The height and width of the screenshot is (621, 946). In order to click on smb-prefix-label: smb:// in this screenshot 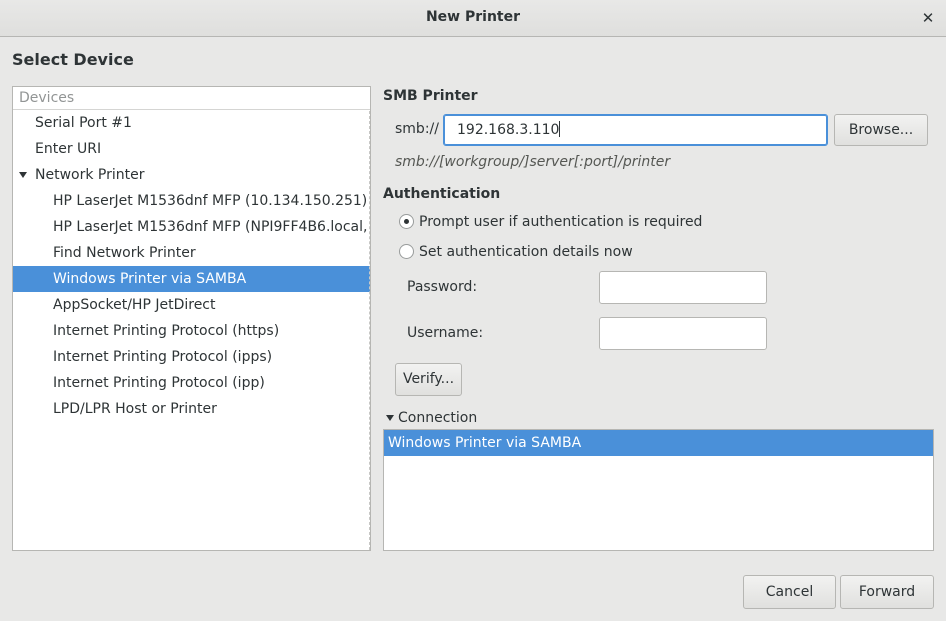, I will do `click(417, 129)`.